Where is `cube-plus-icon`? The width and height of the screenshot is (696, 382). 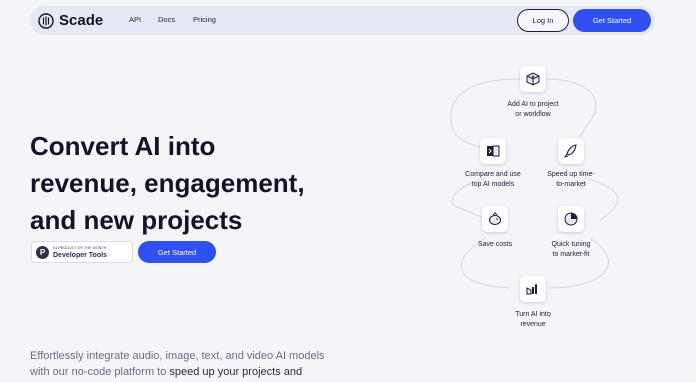 cube-plus-icon is located at coordinates (533, 79).